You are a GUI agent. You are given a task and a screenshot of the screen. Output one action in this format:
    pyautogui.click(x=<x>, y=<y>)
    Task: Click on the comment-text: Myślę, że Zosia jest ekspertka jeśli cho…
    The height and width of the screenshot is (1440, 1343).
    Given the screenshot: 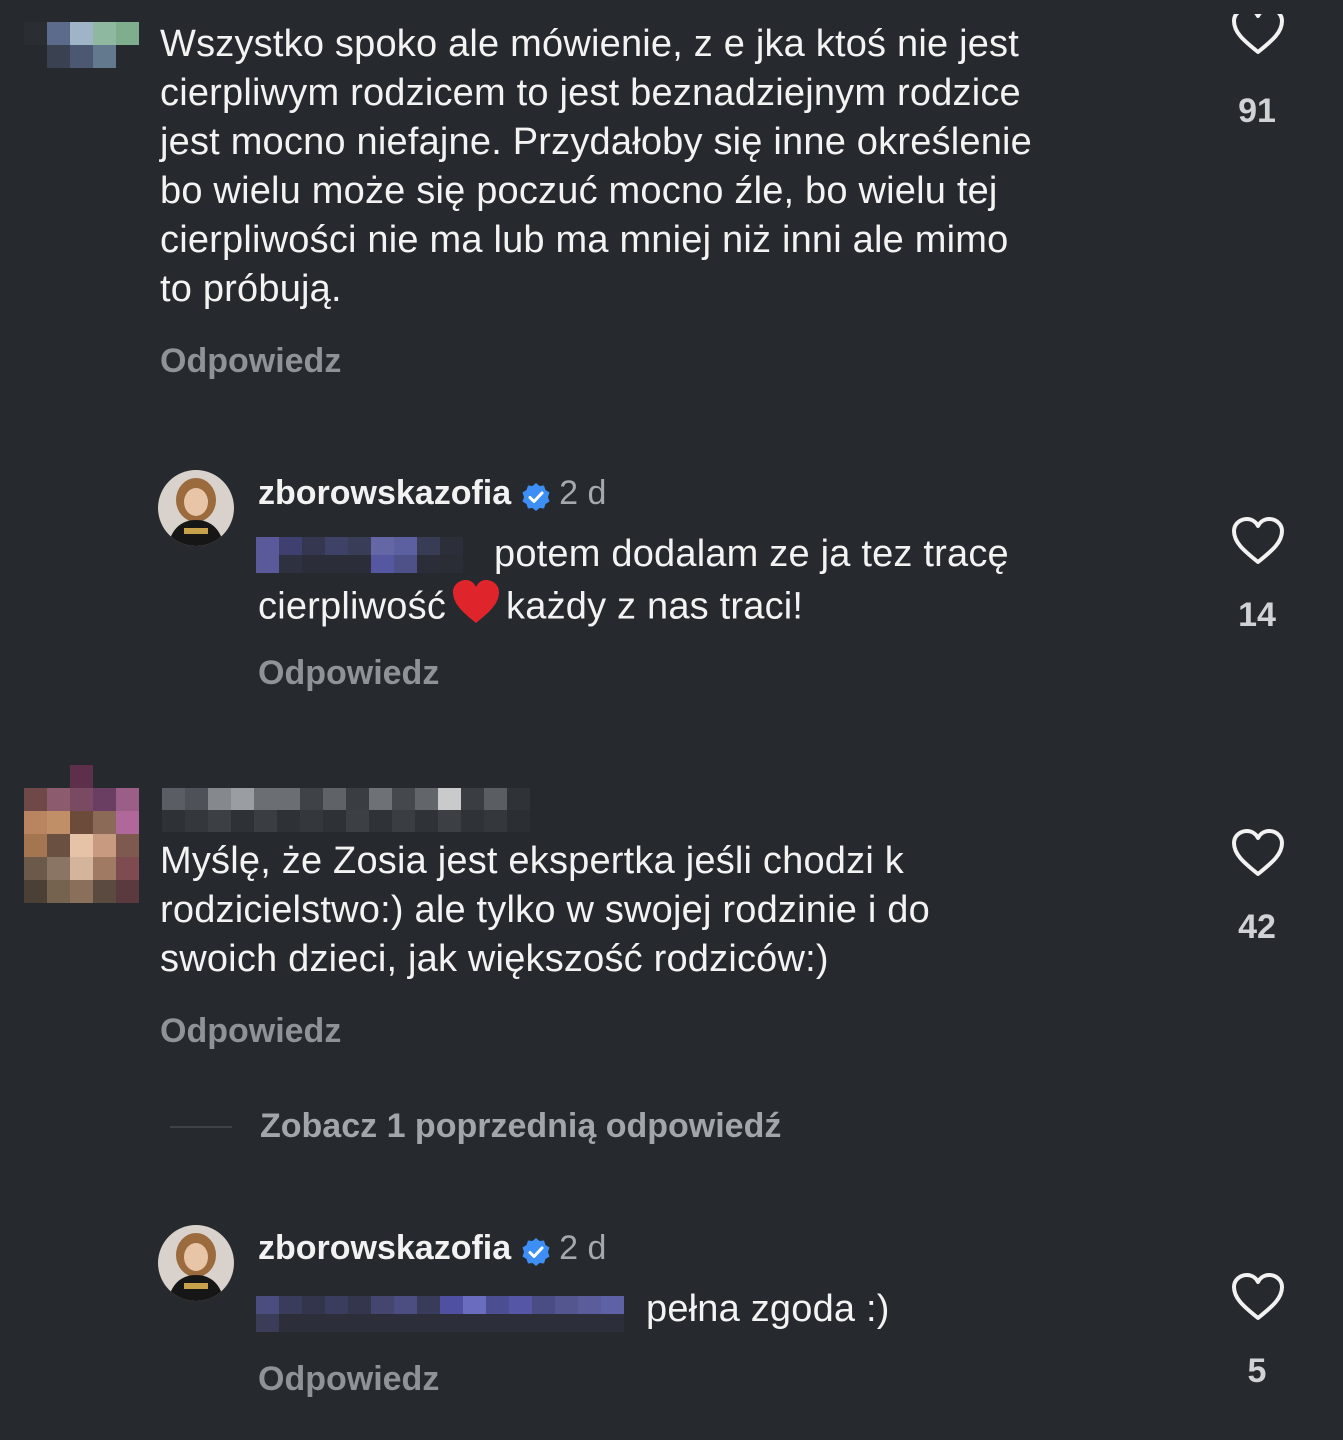 What is the action you would take?
    pyautogui.click(x=545, y=910)
    